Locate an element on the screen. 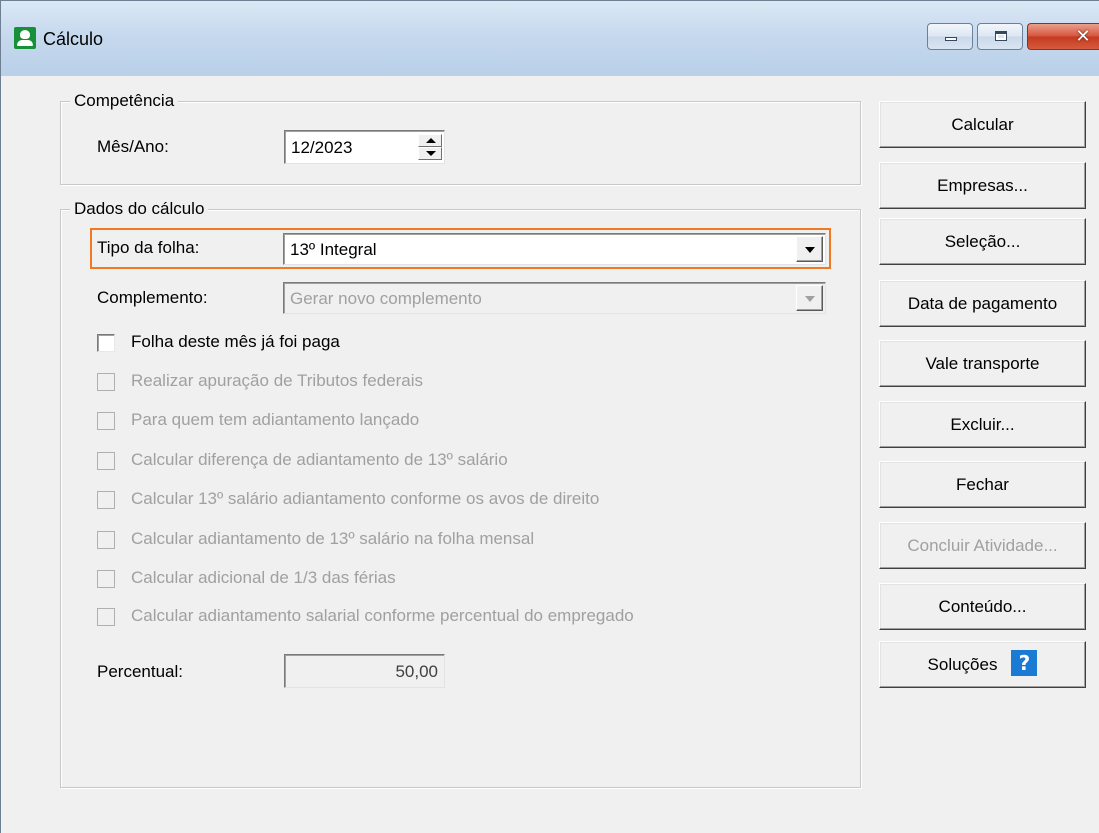 The height and width of the screenshot is (833, 1099). checkbox-label: Para quem tem adiantamento lançado is located at coordinates (275, 419).